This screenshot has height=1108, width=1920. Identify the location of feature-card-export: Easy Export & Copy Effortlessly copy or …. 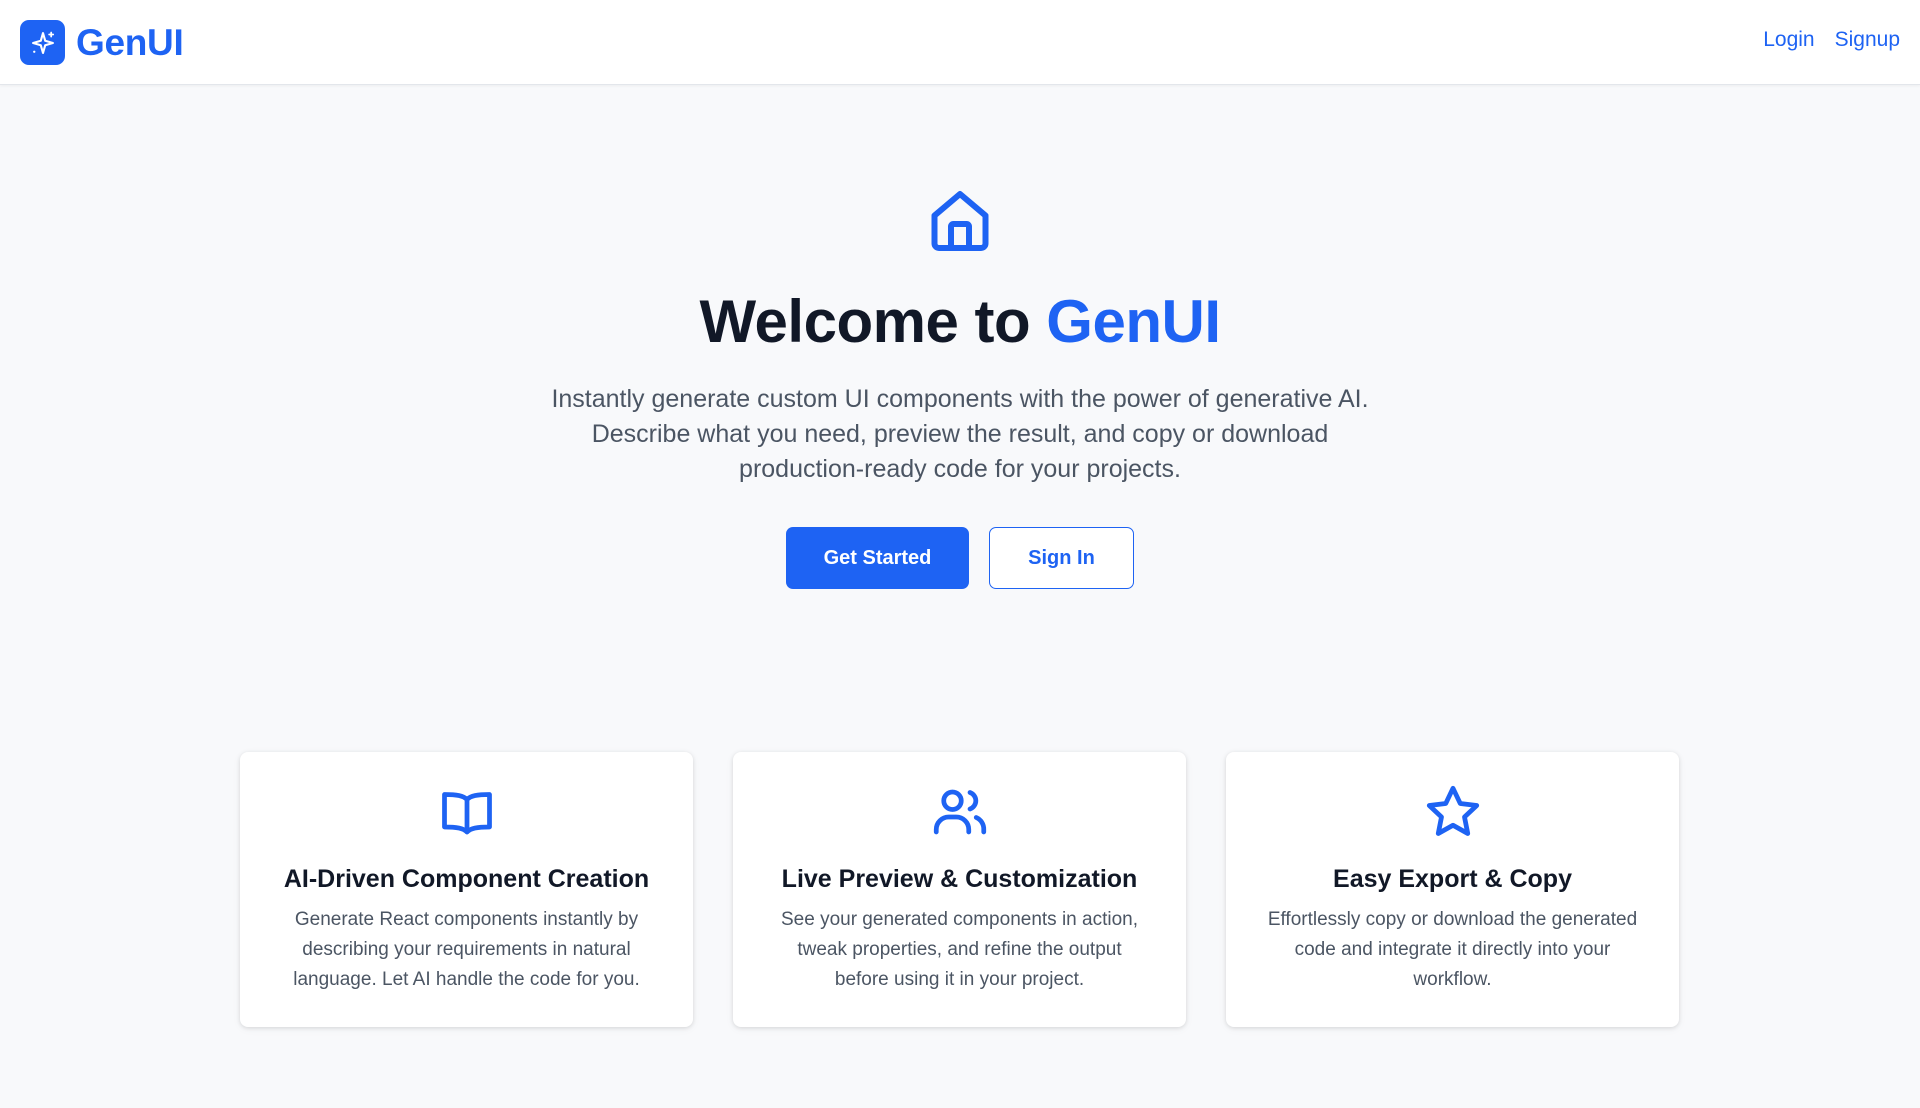
(1452, 889).